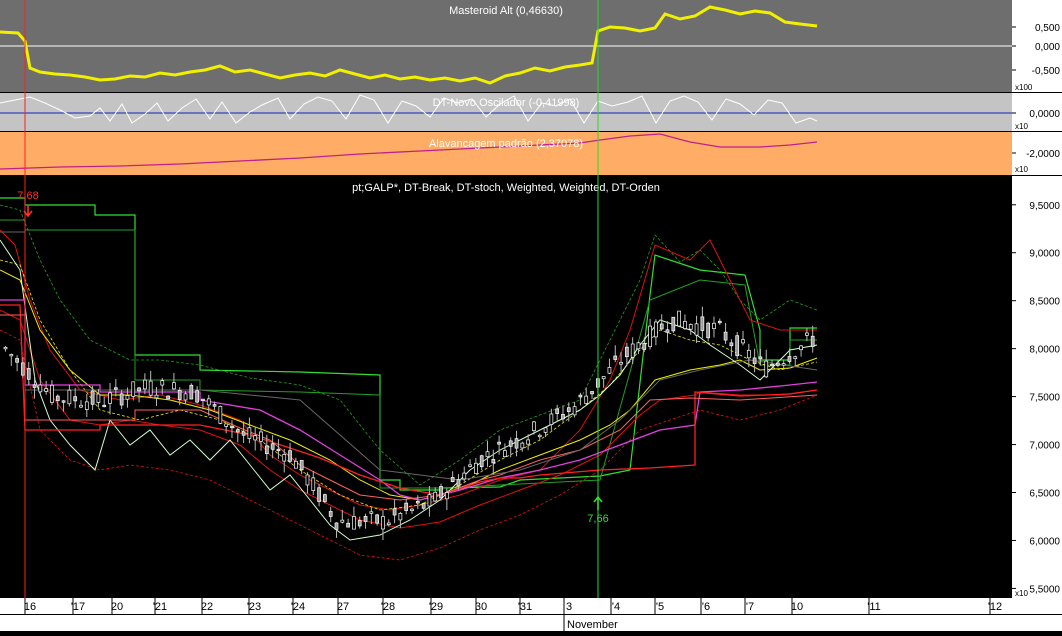 This screenshot has height=636, width=1062. I want to click on x-tick-label: '28, so click(388, 607).